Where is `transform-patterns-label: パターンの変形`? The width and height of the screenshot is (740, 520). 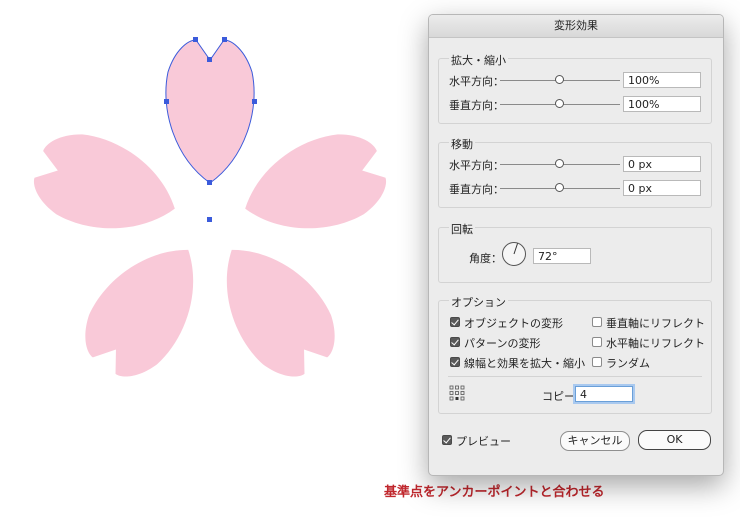
transform-patterns-label: パターンの変形 is located at coordinates (502, 343).